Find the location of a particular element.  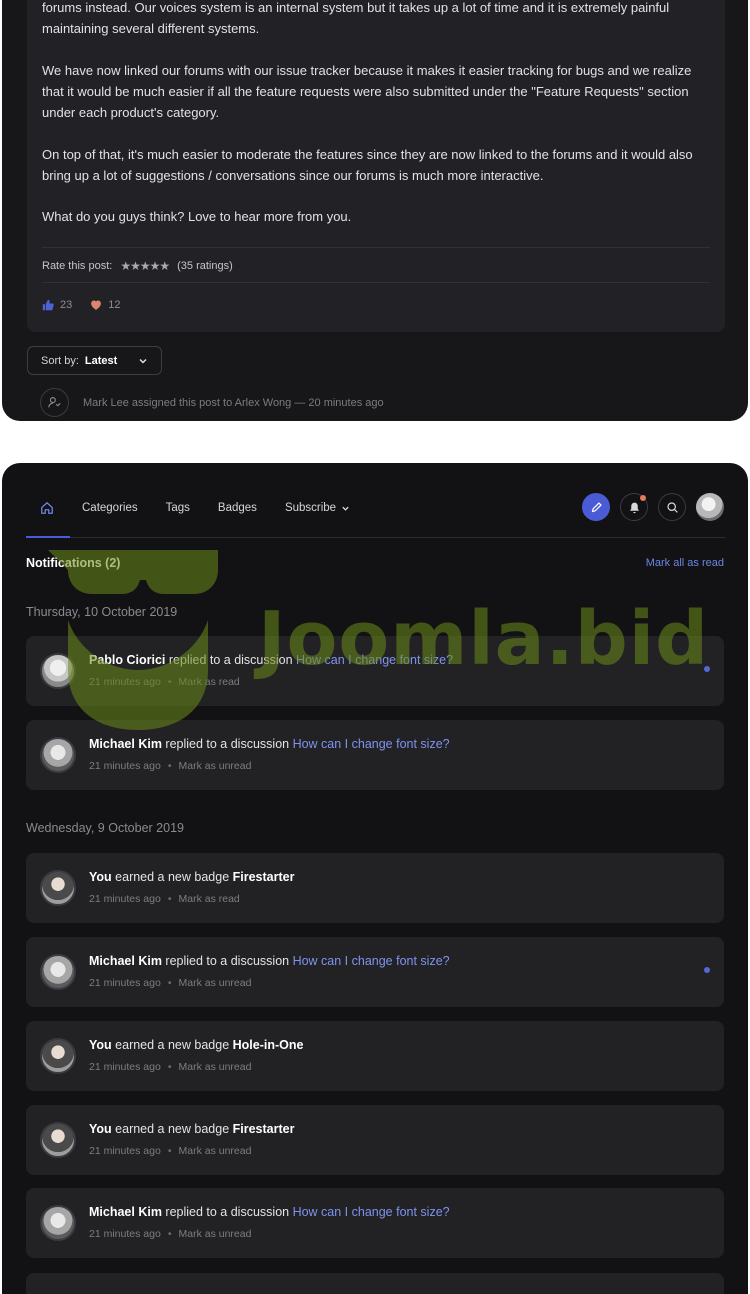

notifications-title: Notifications (2) is located at coordinates (73, 563).